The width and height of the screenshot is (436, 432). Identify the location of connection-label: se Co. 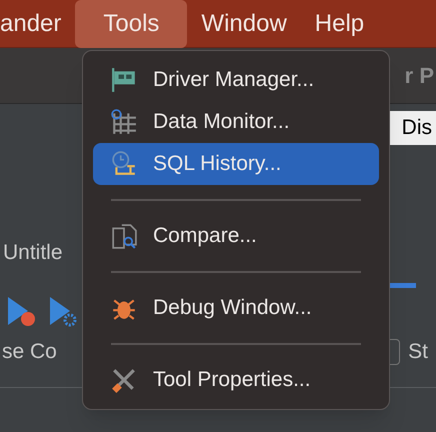
(29, 352).